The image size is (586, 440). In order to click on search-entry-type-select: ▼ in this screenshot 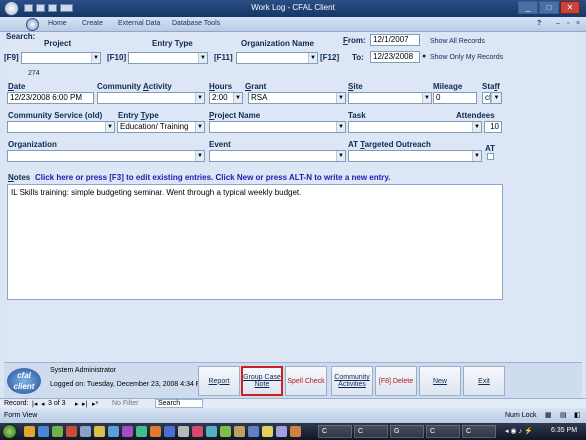, I will do `click(168, 58)`.